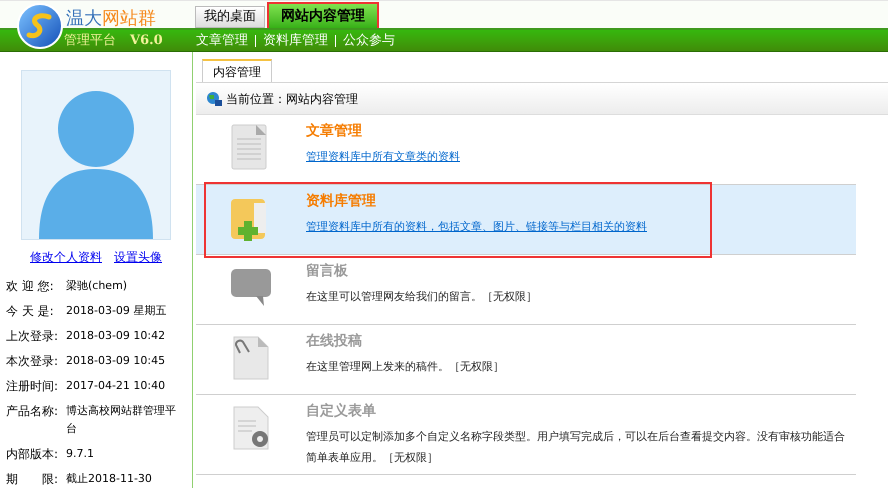 The width and height of the screenshot is (888, 488). What do you see at coordinates (33, 411) in the screenshot?
I see `info-label: 产品名称:` at bounding box center [33, 411].